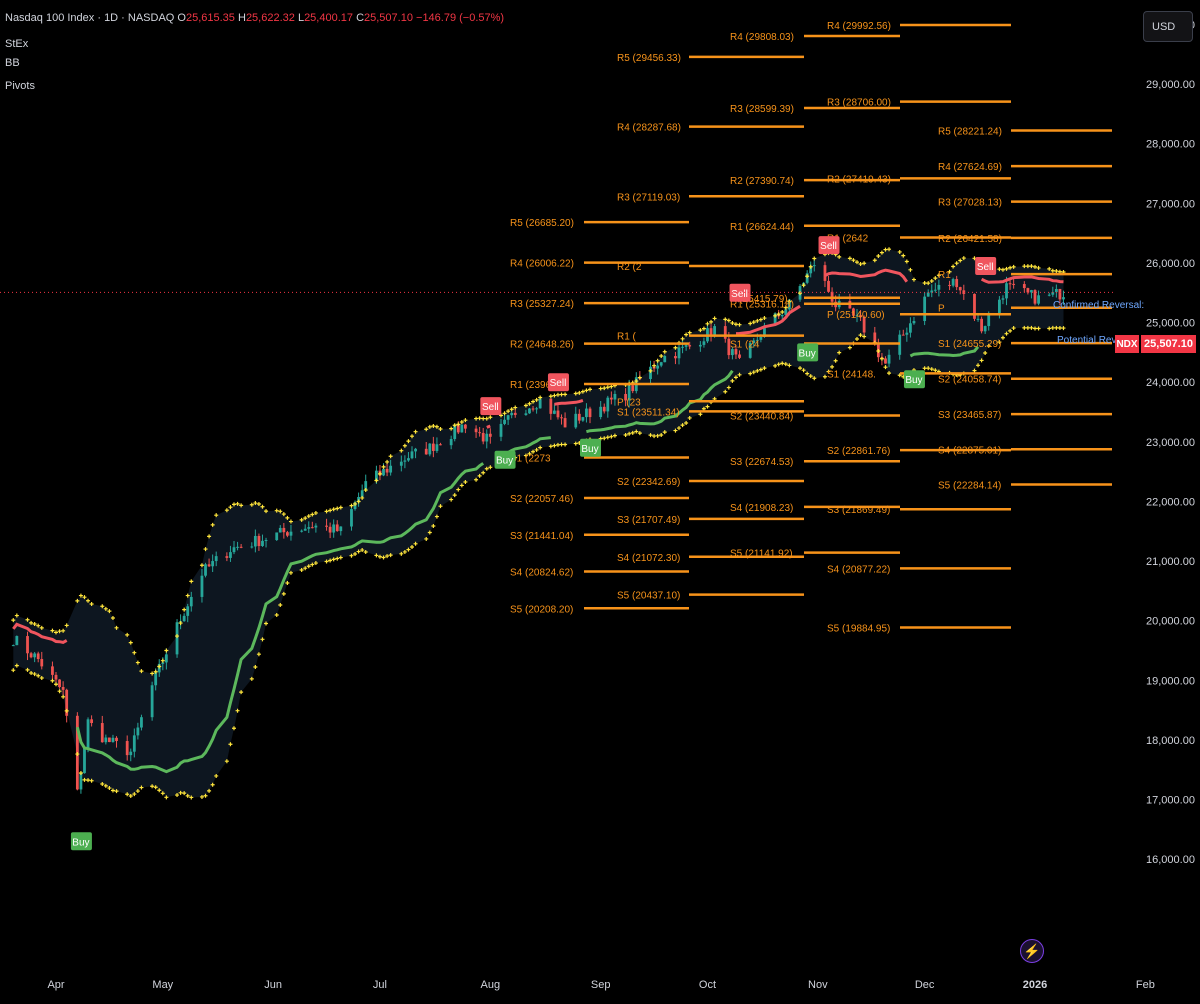  I want to click on y-axis-tick-label: 24,000.00, so click(1170, 383).